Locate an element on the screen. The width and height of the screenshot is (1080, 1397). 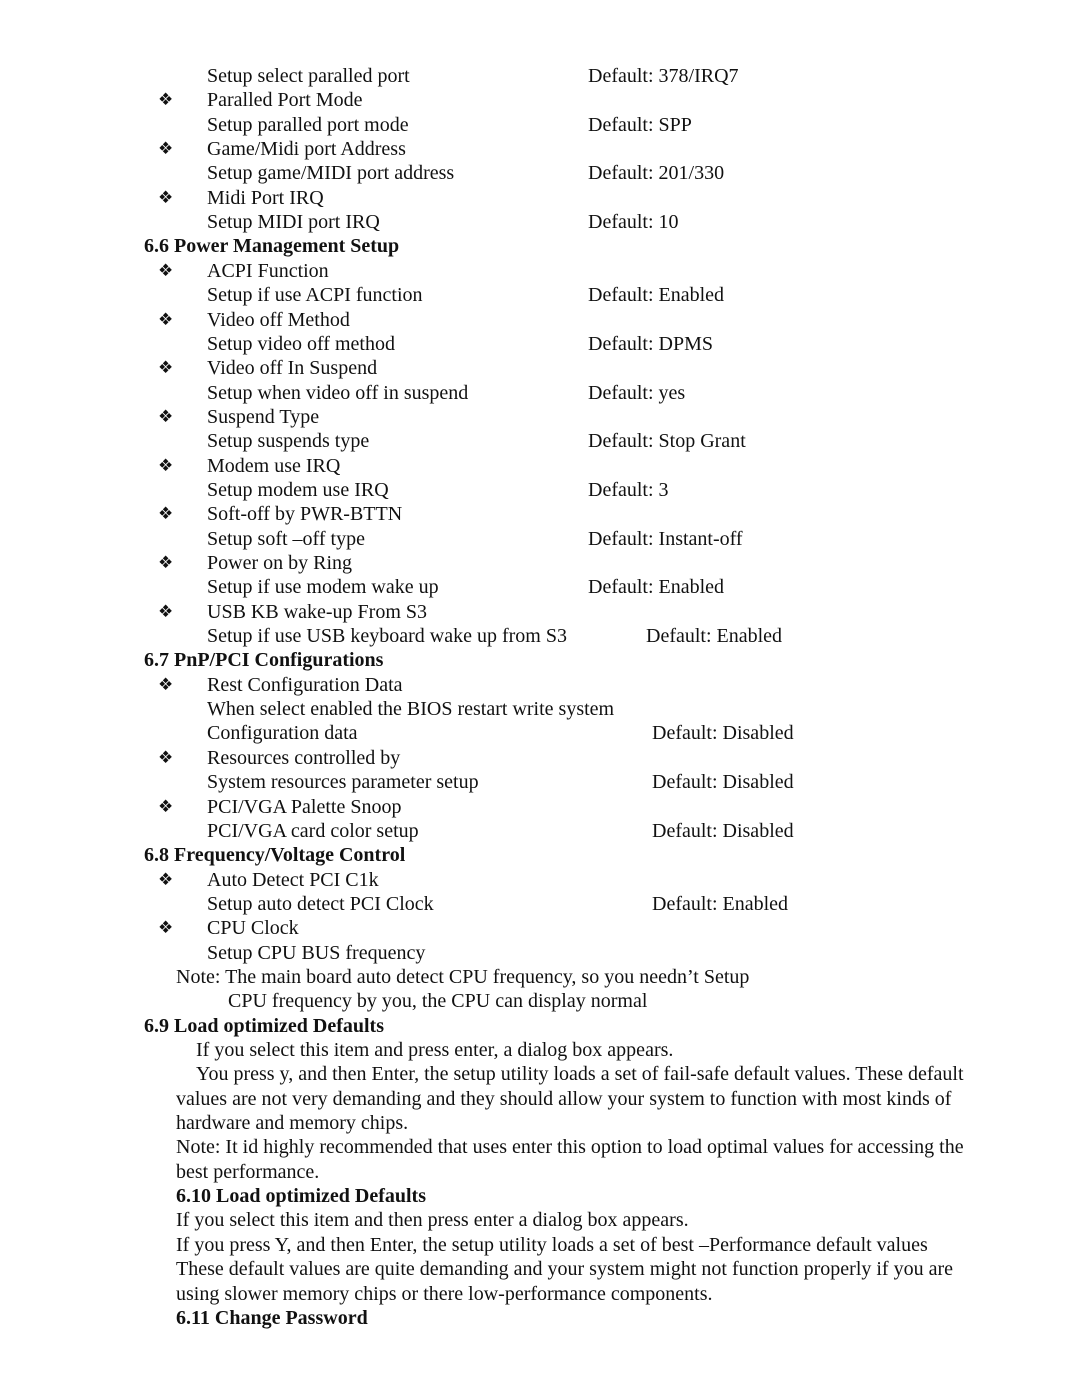
setting-description: Setup select paralled port is located at coordinates (308, 76).